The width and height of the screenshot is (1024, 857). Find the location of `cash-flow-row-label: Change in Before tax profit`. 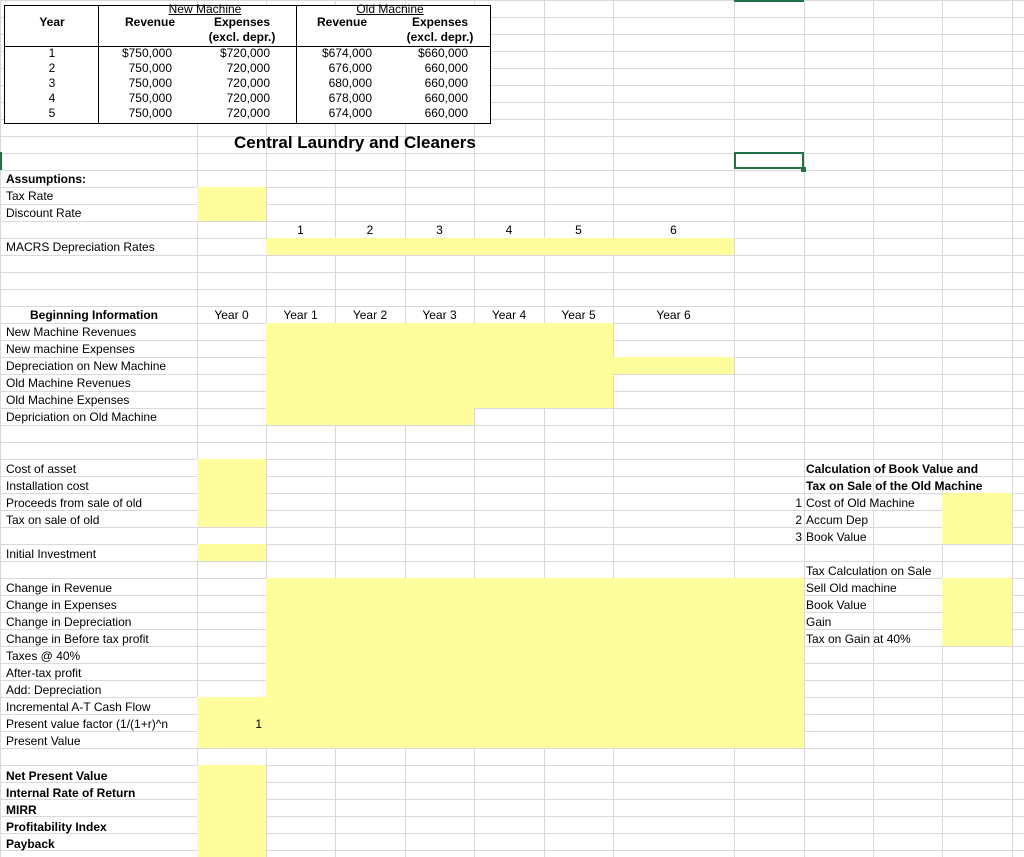

cash-flow-row-label: Change in Before tax profit is located at coordinates (77, 639).